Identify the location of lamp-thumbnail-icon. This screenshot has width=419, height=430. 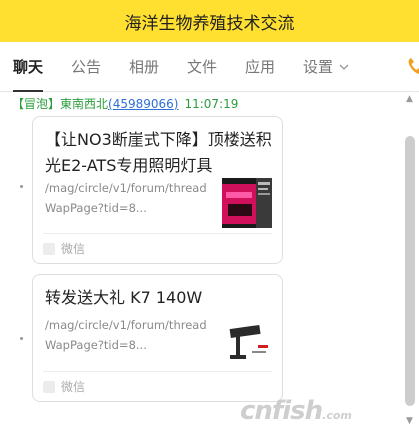
(247, 340).